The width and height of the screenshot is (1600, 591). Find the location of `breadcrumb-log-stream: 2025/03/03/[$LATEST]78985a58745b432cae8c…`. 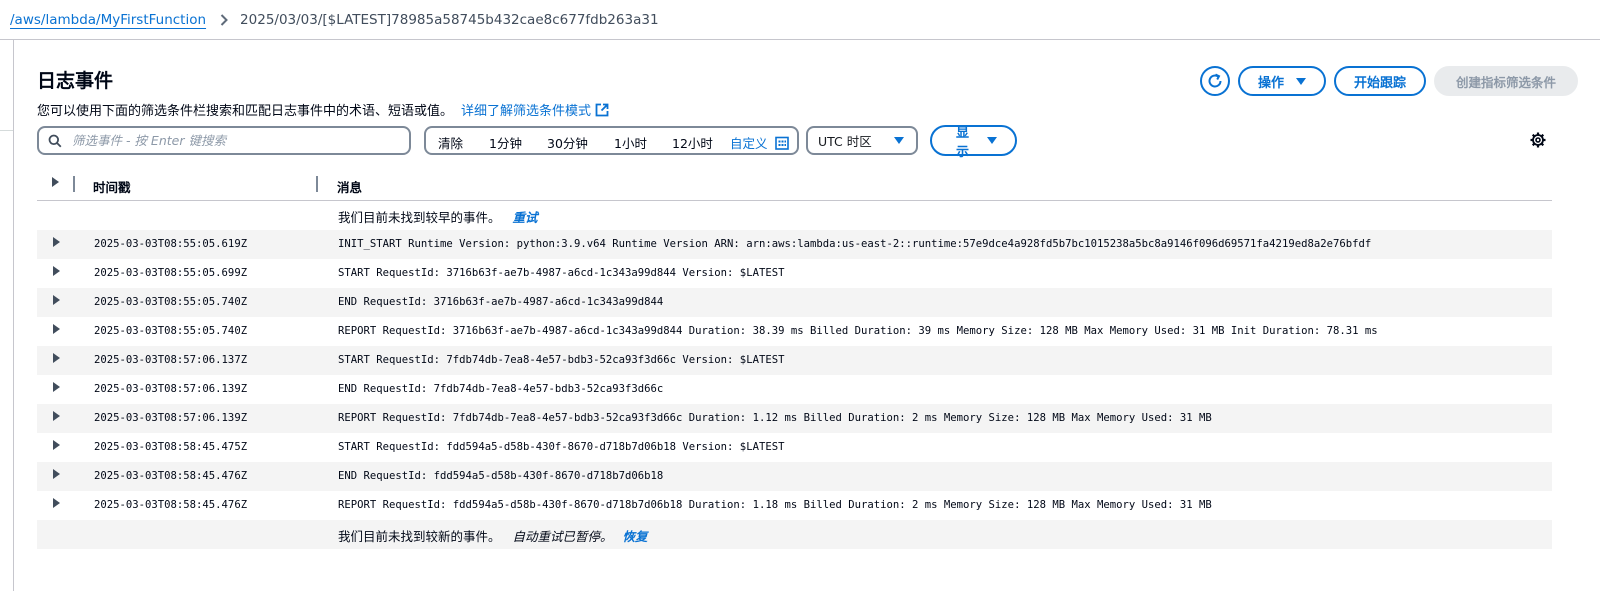

breadcrumb-log-stream: 2025/03/03/[$LATEST]78985a58745b432cae8c… is located at coordinates (449, 20).